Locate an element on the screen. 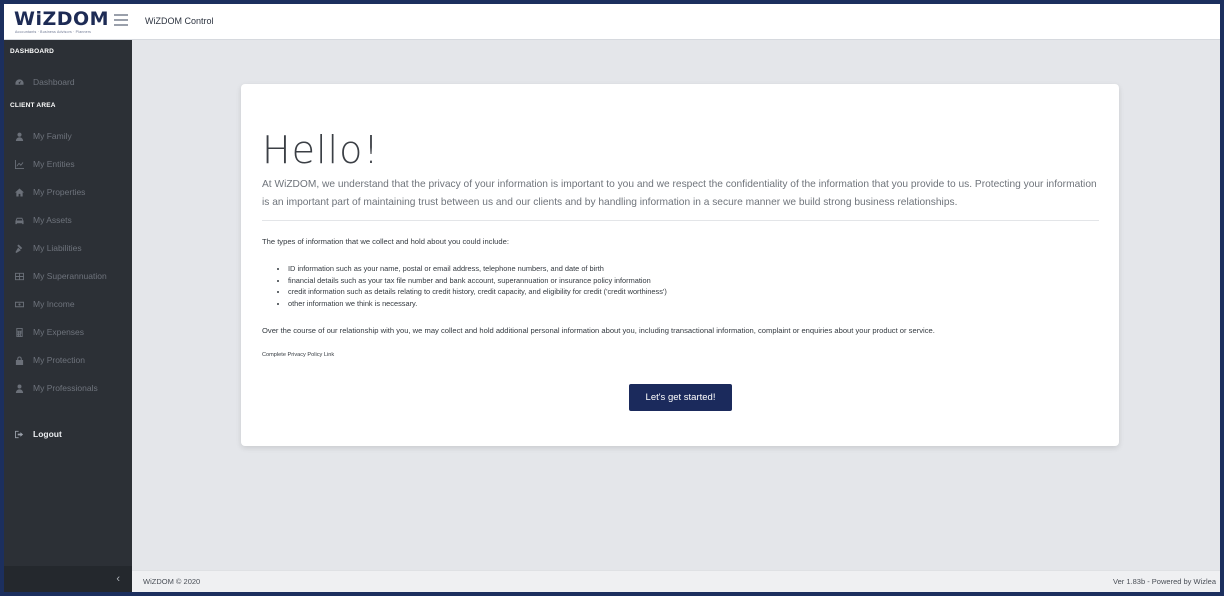  money-icon is located at coordinates (19, 304).